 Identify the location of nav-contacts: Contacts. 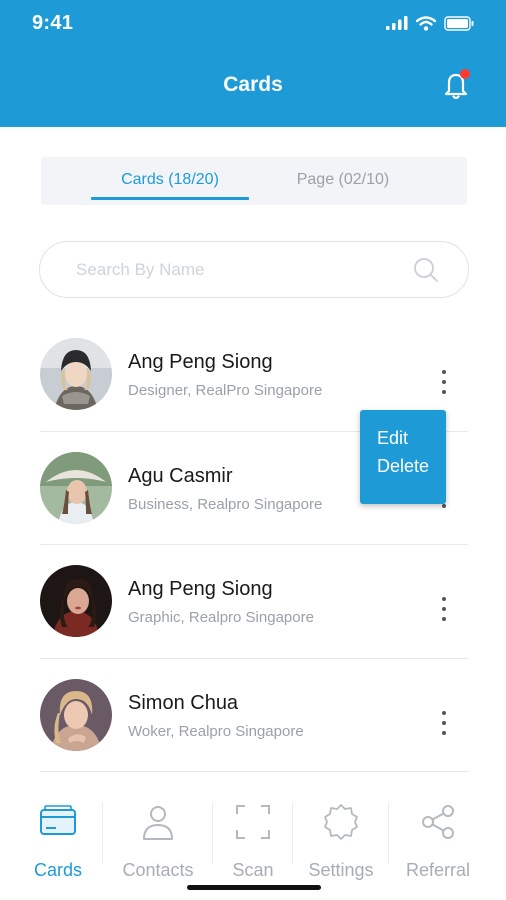
(158, 842).